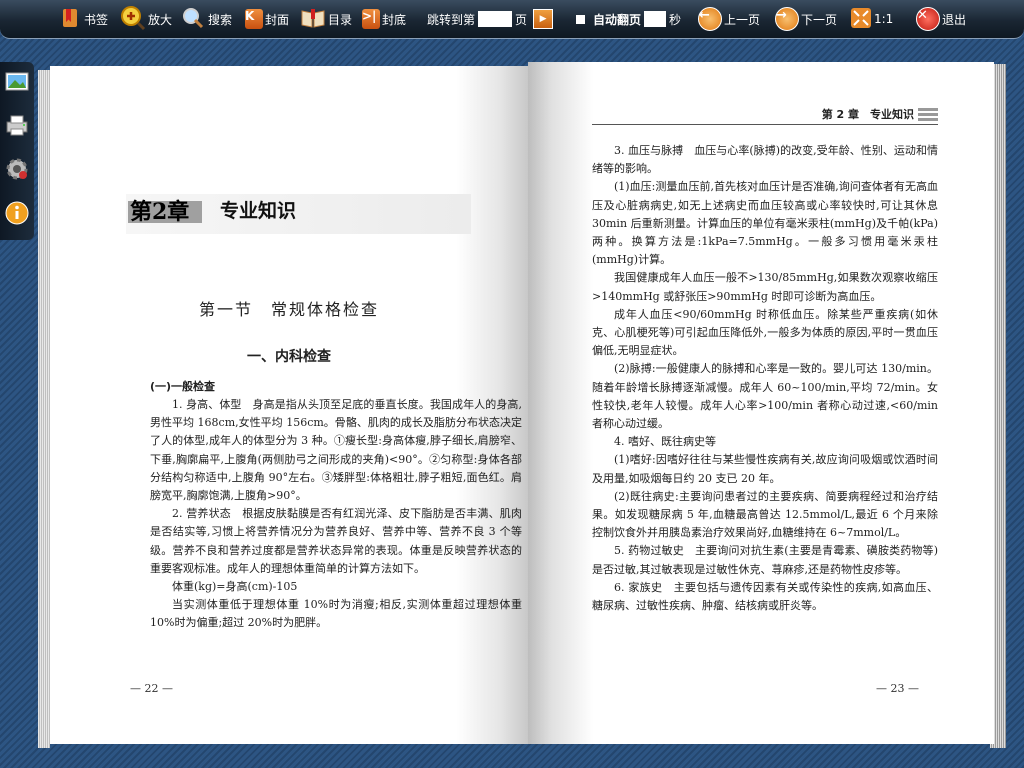  What do you see at coordinates (710, 19) in the screenshot?
I see `arrow-left-icon: ←` at bounding box center [710, 19].